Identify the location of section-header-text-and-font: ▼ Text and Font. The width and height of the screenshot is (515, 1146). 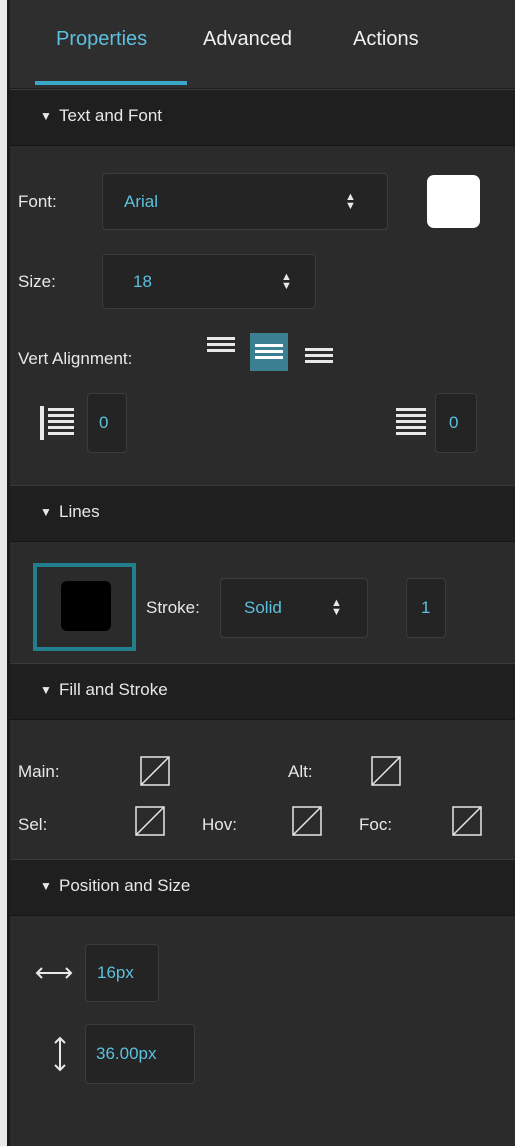
(262, 117).